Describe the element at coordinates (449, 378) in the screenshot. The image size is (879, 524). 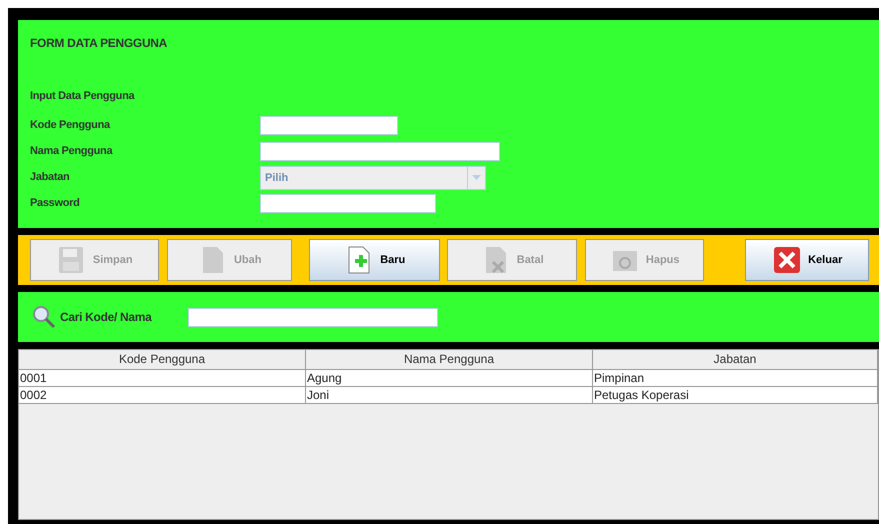
I see `table-cell: Agung` at that location.